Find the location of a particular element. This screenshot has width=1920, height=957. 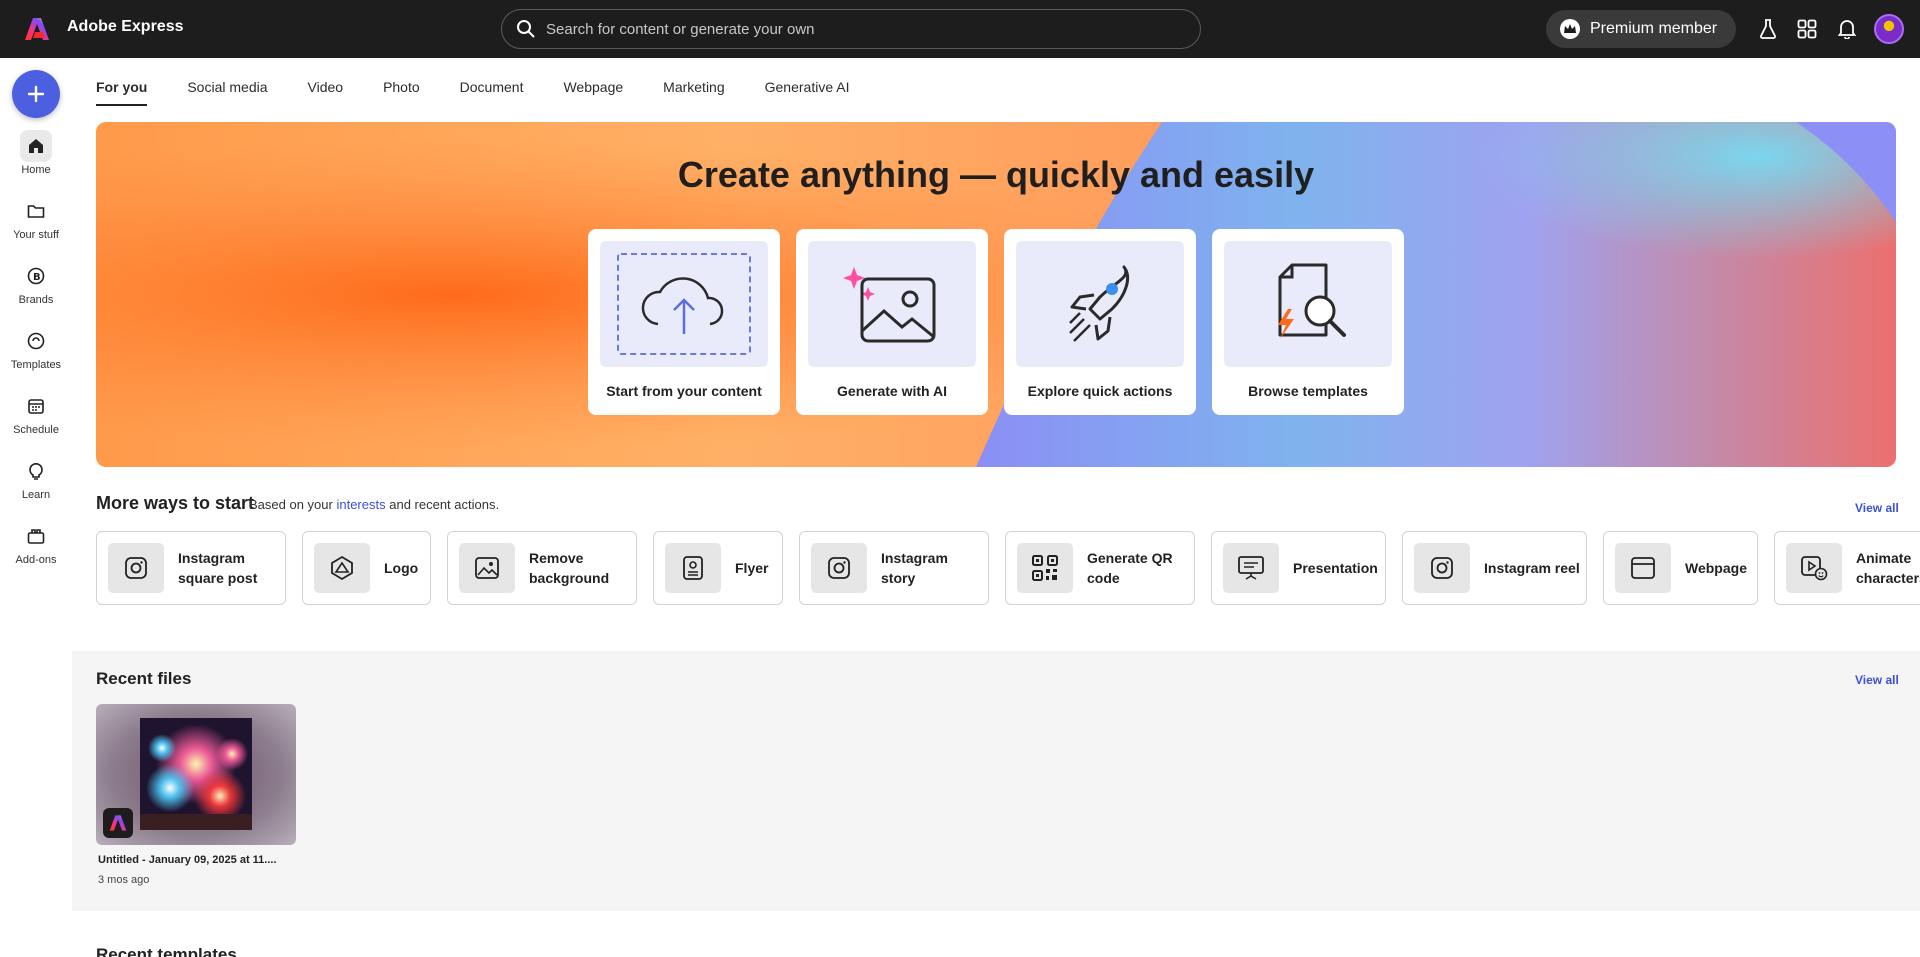

hero-title: Create anything — quickly and easily is located at coordinates (996, 174).